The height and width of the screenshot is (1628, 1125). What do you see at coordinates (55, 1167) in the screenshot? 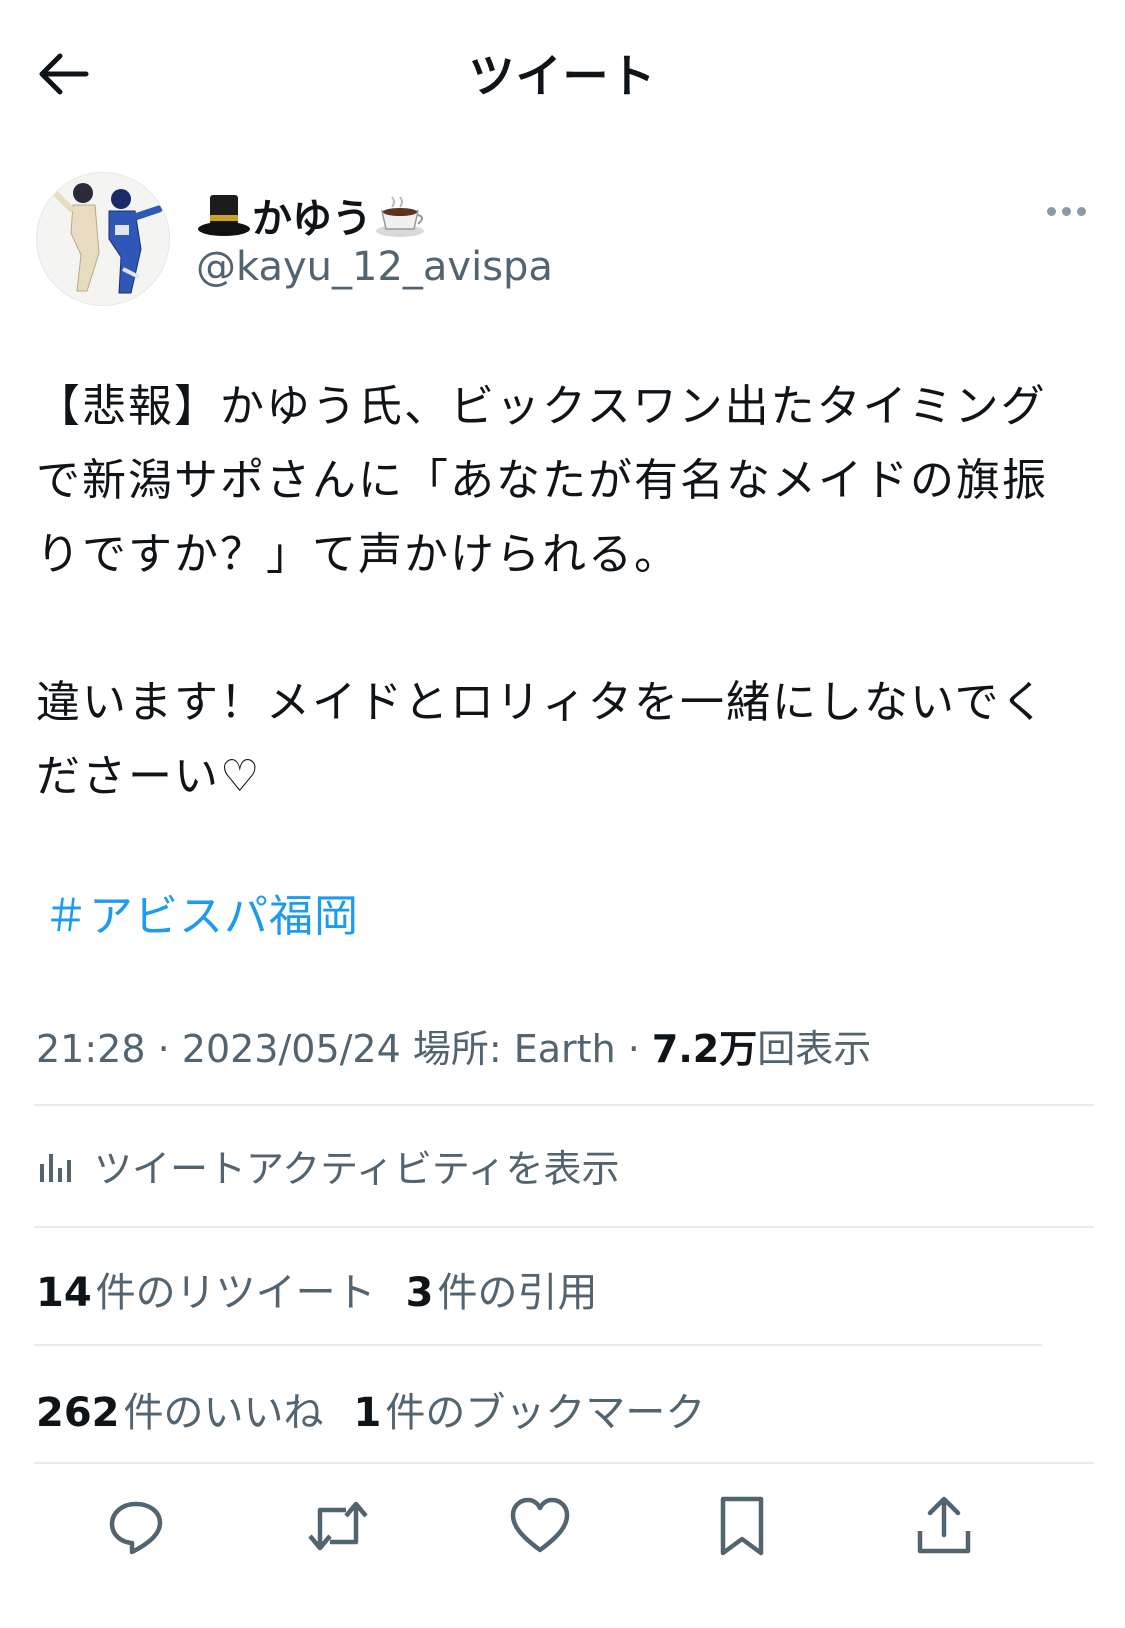
I see `bar-chart-icon` at bounding box center [55, 1167].